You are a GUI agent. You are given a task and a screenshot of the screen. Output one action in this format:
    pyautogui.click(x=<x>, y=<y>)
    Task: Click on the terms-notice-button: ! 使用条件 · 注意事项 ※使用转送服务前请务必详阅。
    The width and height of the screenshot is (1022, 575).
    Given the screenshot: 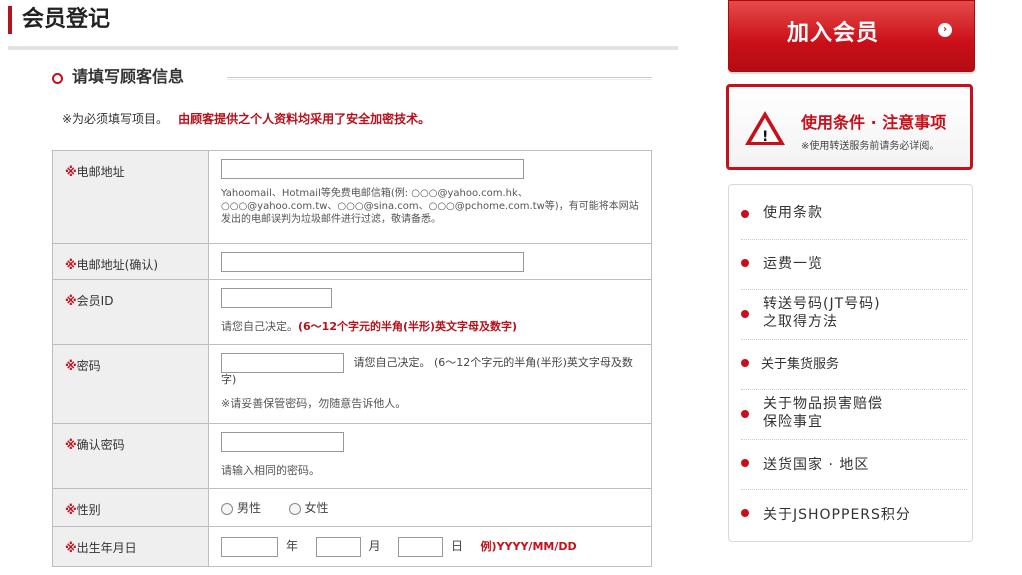 What is the action you would take?
    pyautogui.click(x=849, y=127)
    